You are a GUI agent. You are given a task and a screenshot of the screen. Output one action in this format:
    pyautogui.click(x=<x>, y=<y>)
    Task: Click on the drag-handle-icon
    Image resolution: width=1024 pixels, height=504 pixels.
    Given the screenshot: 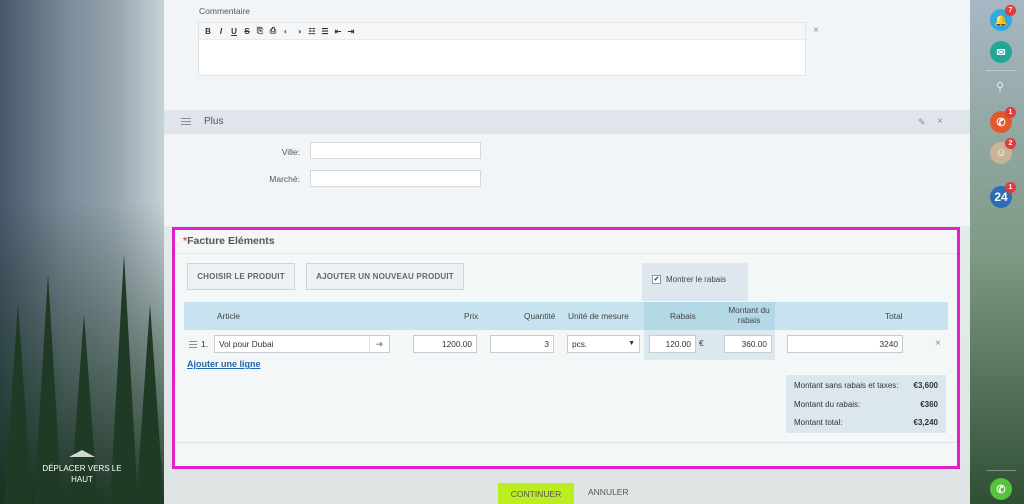 What is the action you would take?
    pyautogui.click(x=186, y=122)
    